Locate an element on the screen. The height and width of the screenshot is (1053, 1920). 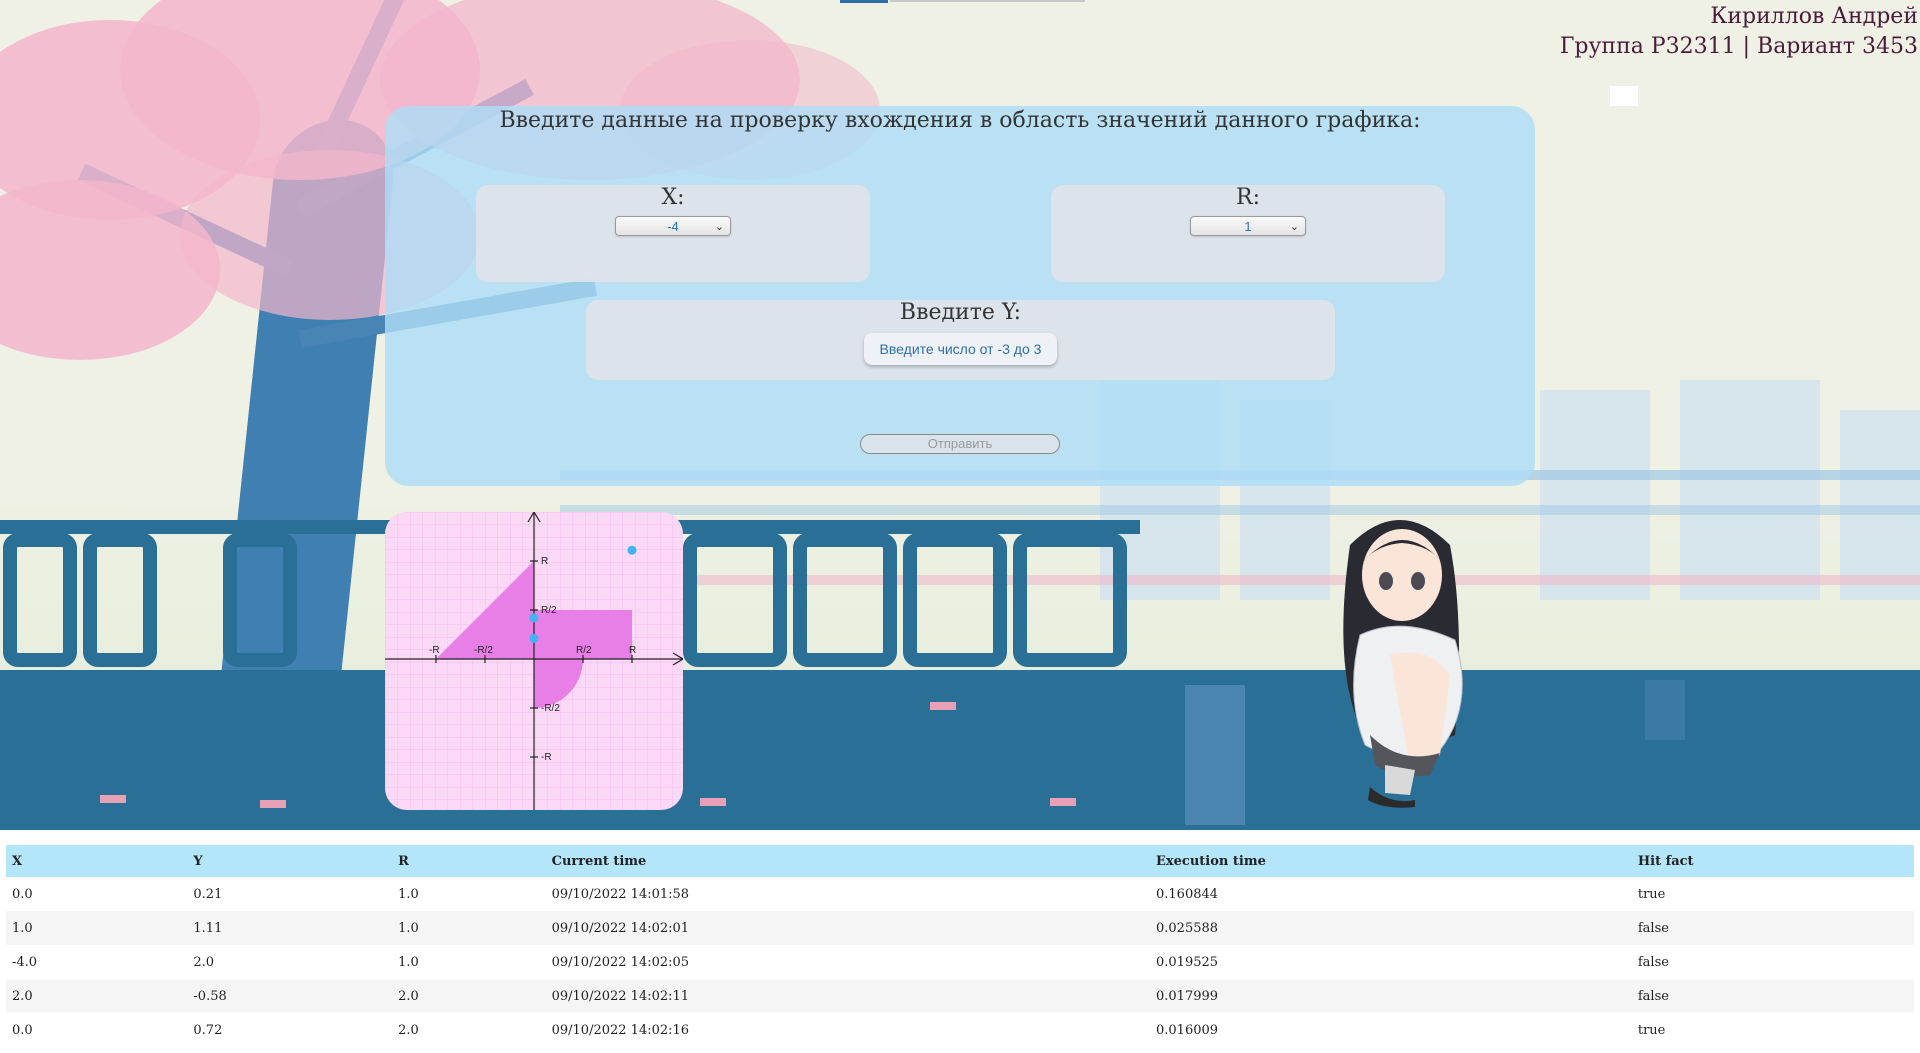
table-cell: -0.58 is located at coordinates (290, 996).